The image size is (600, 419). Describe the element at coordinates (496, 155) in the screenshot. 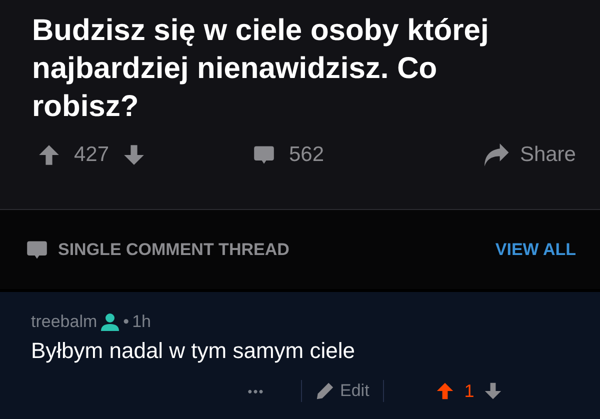

I see `share-icon` at that location.